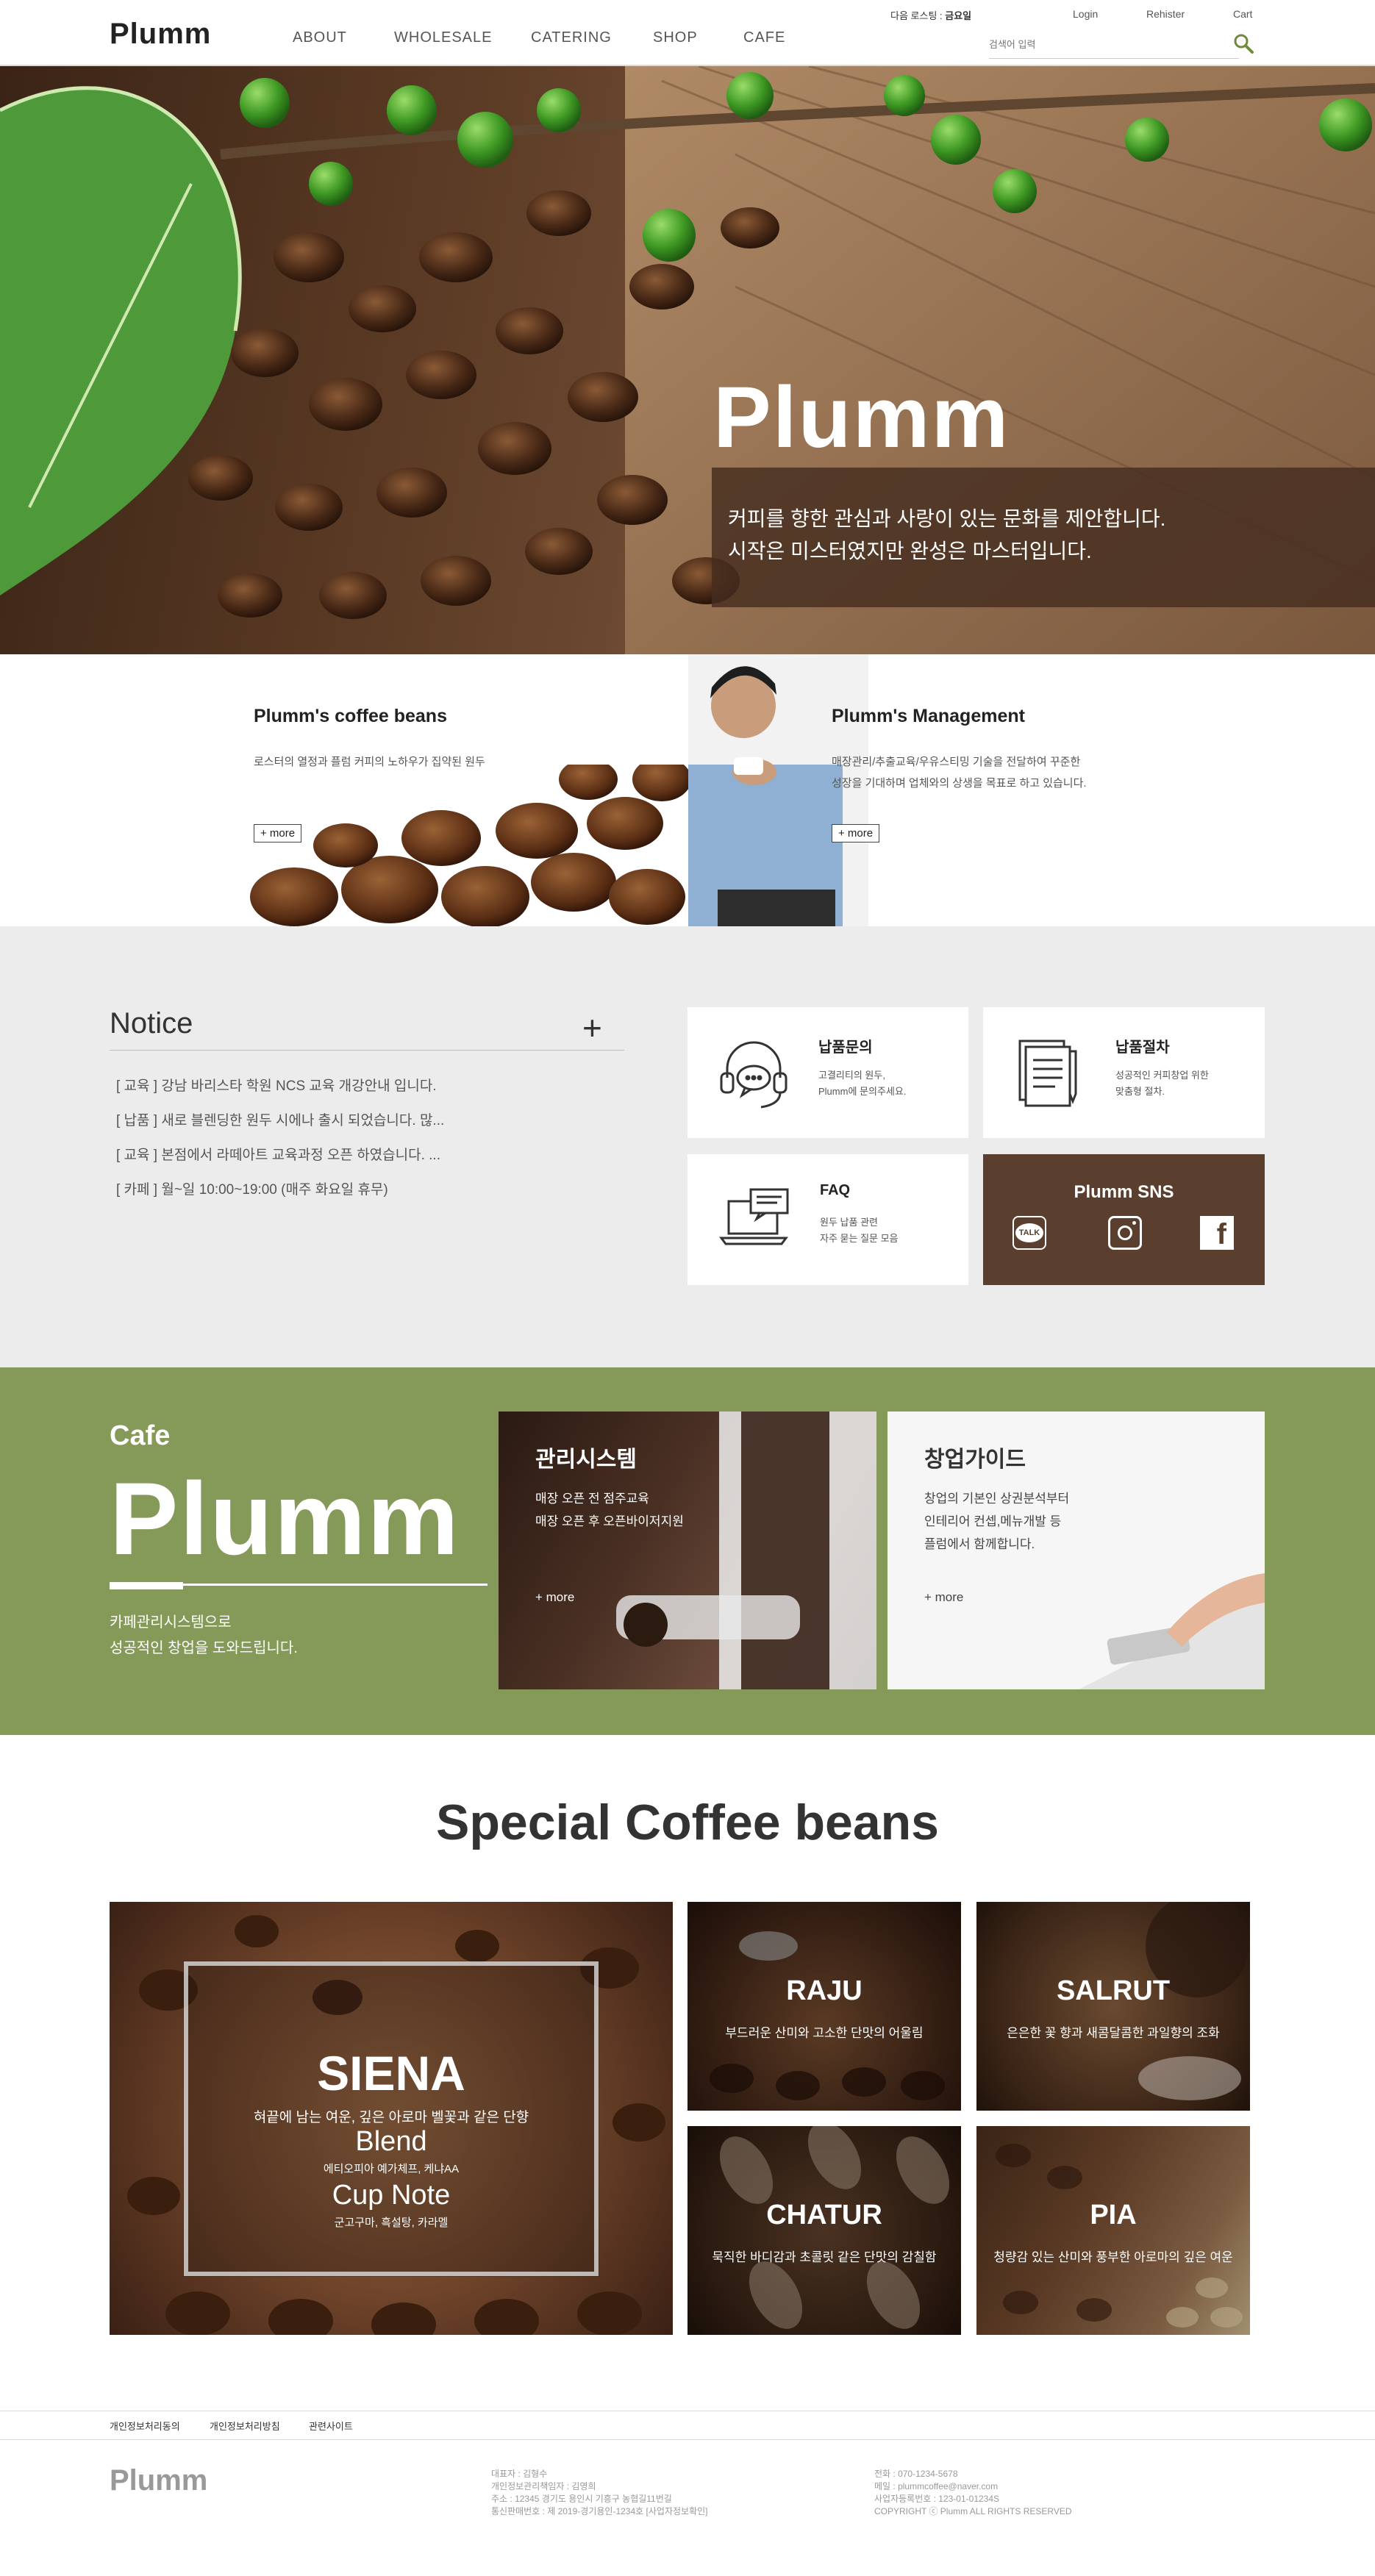  Describe the element at coordinates (592, 1028) in the screenshot. I see `notice-more-icon: +` at that location.